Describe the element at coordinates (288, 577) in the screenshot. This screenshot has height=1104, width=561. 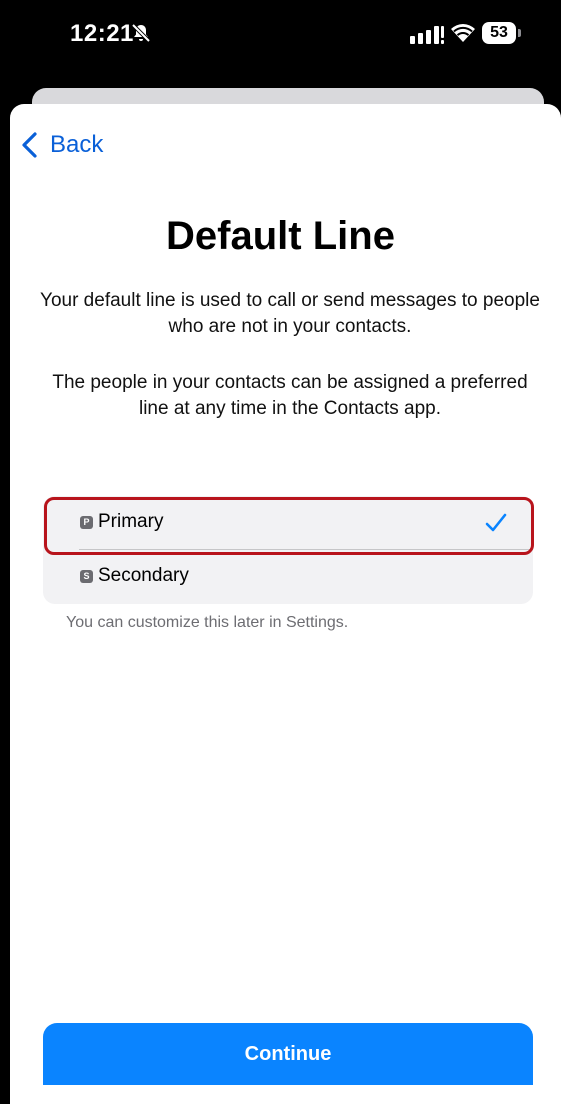
I see `option-secondary: S Secondary` at that location.